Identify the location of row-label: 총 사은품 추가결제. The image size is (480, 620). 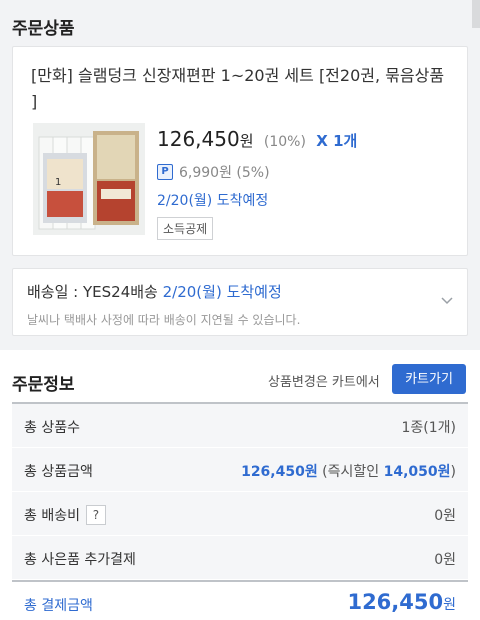
(80, 560).